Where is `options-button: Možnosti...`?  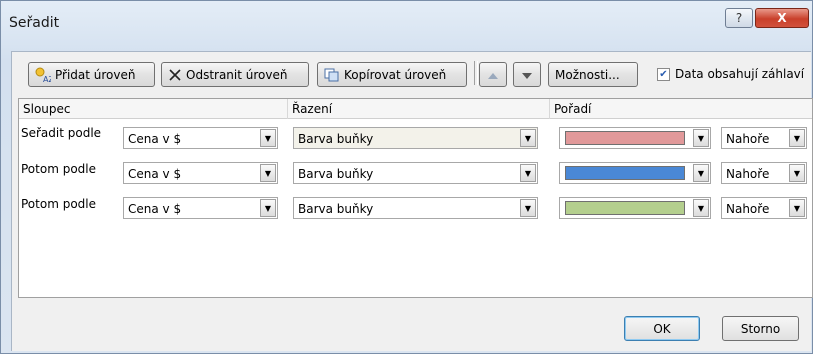 options-button: Možnosti... is located at coordinates (593, 74).